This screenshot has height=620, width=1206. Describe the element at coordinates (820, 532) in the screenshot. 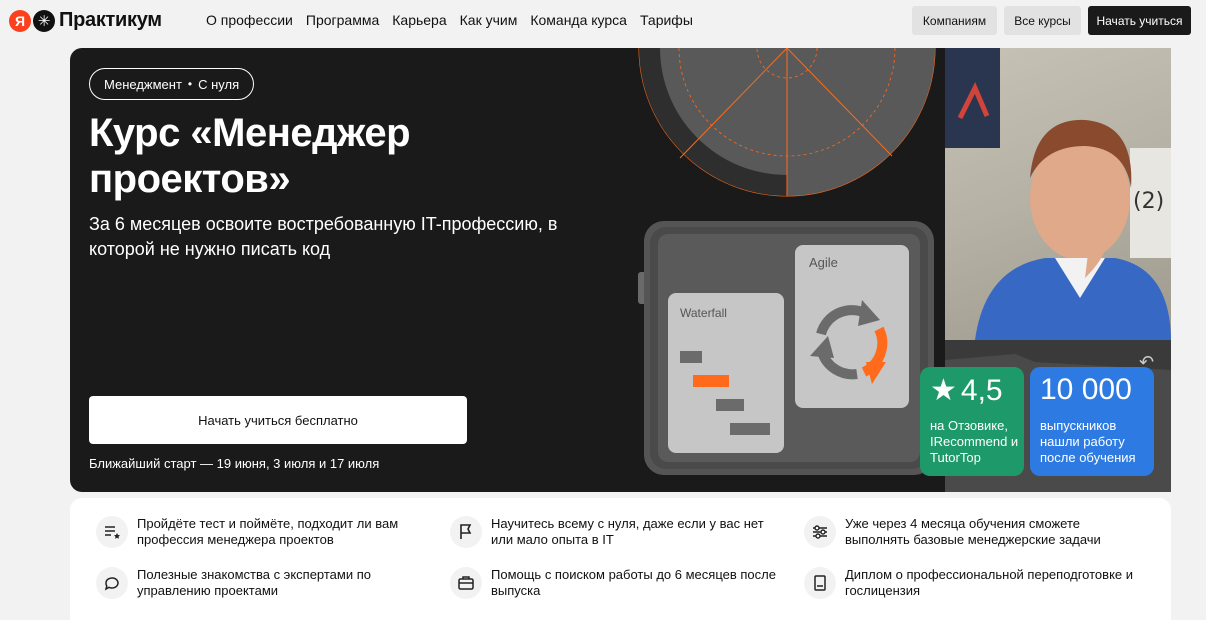

I see `sliders-icon` at that location.